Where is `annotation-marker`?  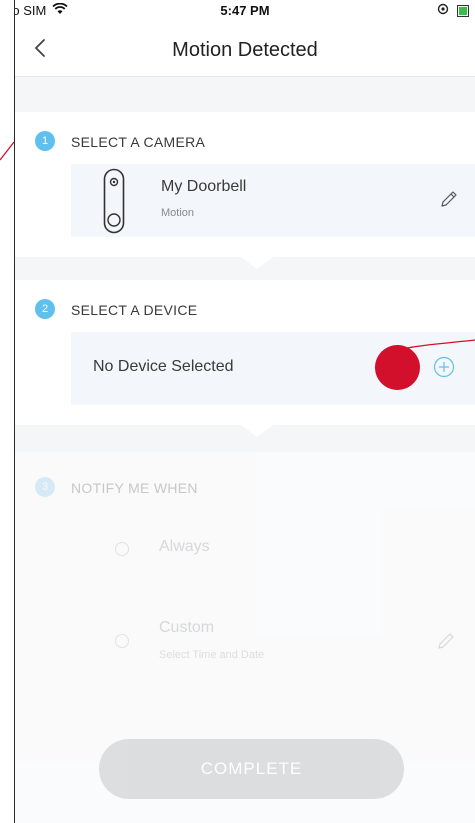 annotation-marker is located at coordinates (397, 367).